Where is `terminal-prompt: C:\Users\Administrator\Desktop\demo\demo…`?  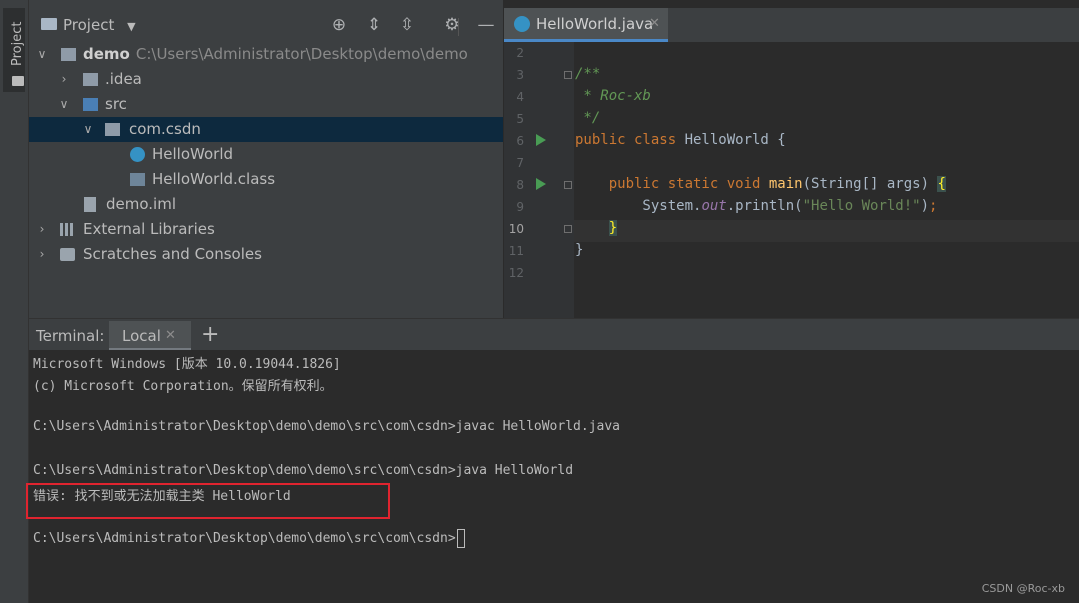 terminal-prompt: C:\Users\Administrator\Desktop\demo\demo… is located at coordinates (244, 538).